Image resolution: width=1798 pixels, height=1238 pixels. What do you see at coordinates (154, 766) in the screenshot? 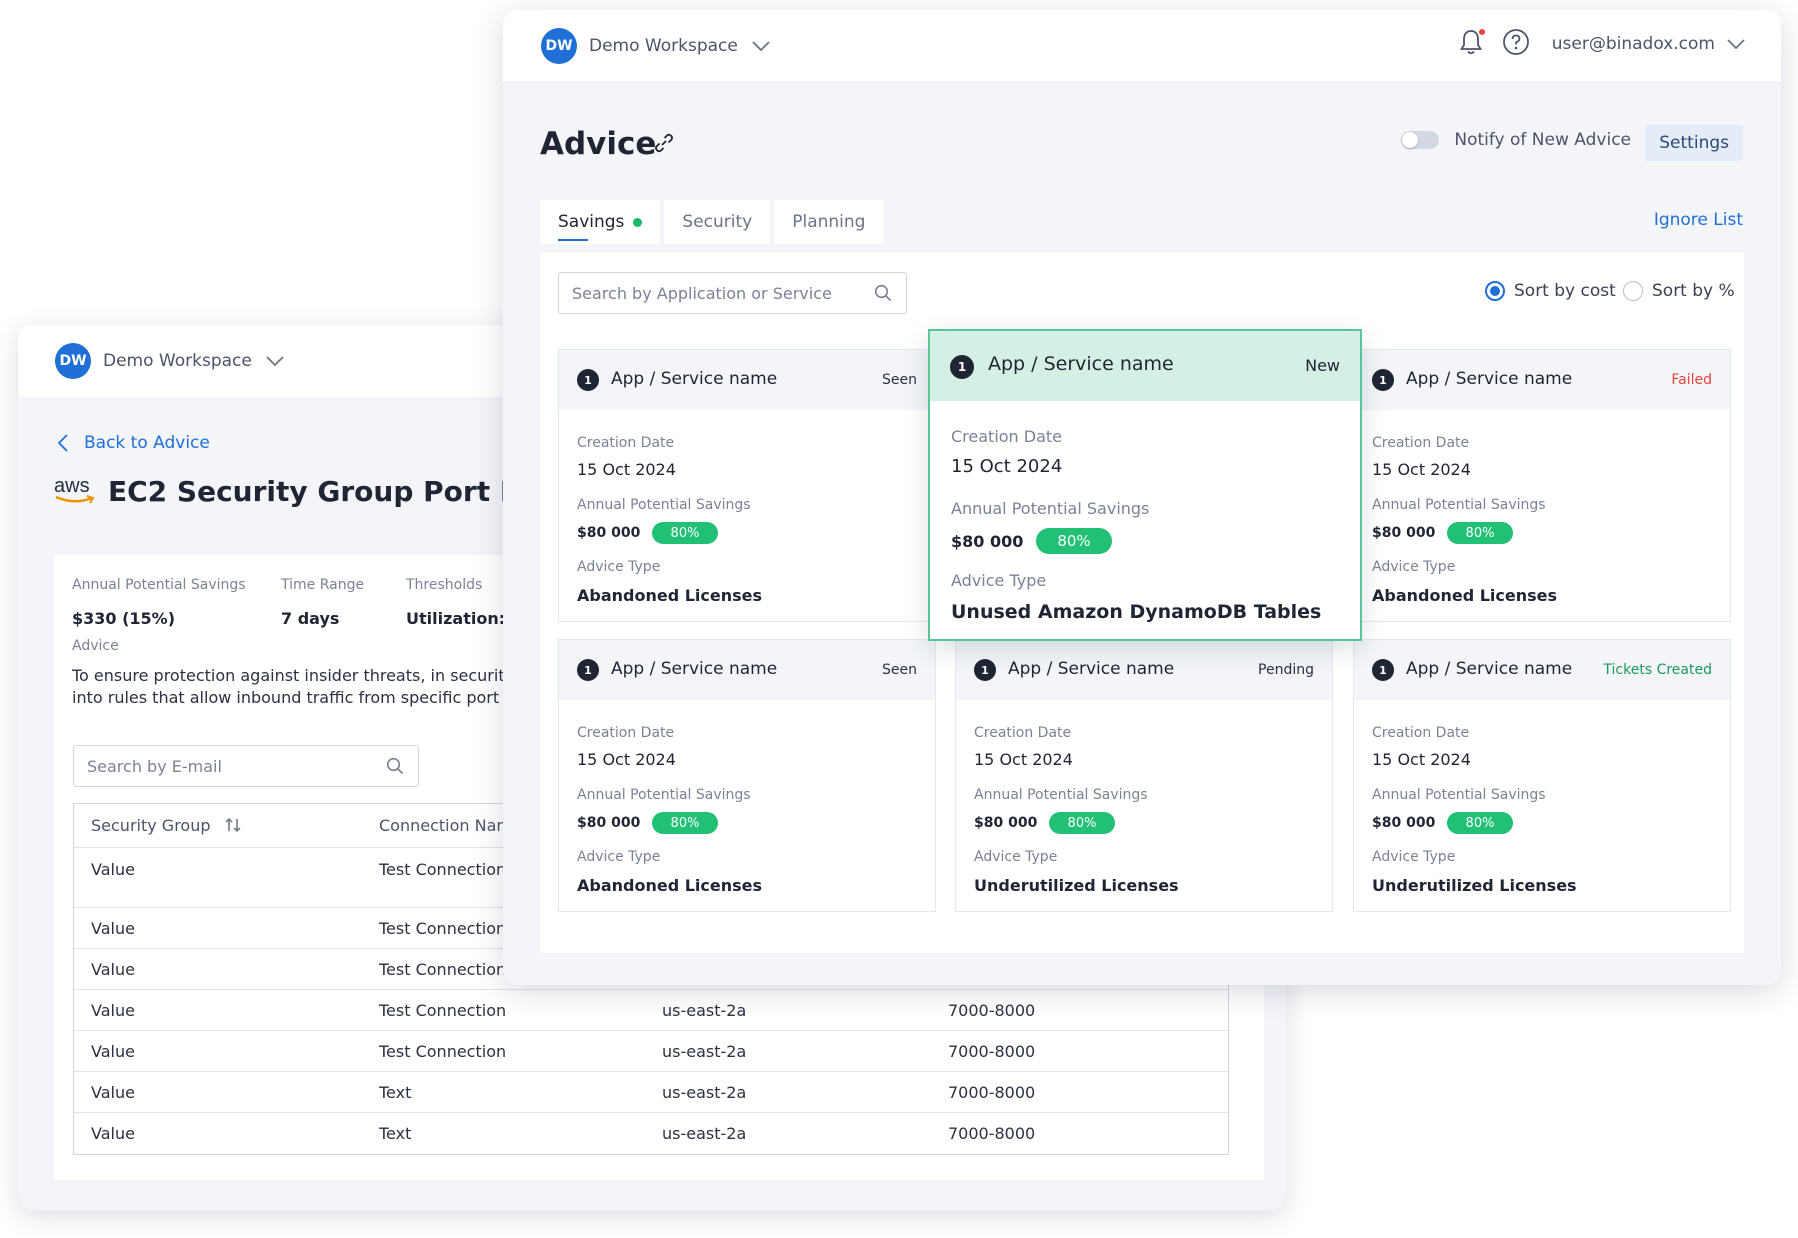
I see `email-search-placeholder: Search by E-mail` at bounding box center [154, 766].